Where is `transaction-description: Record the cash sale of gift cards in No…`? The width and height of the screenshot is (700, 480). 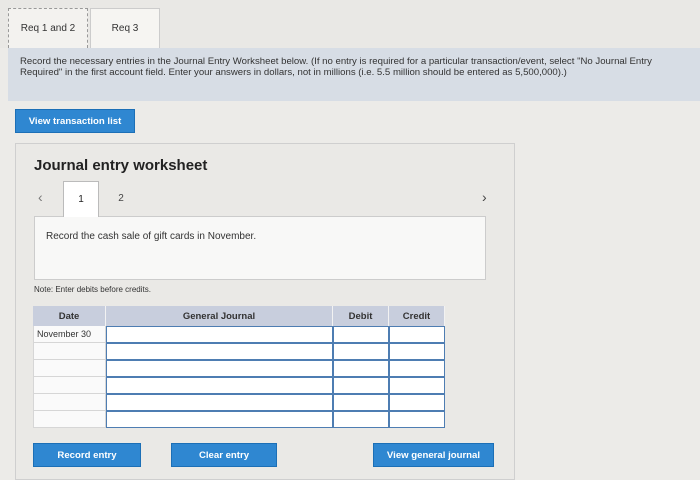 transaction-description: Record the cash sale of gift cards in No… is located at coordinates (260, 248).